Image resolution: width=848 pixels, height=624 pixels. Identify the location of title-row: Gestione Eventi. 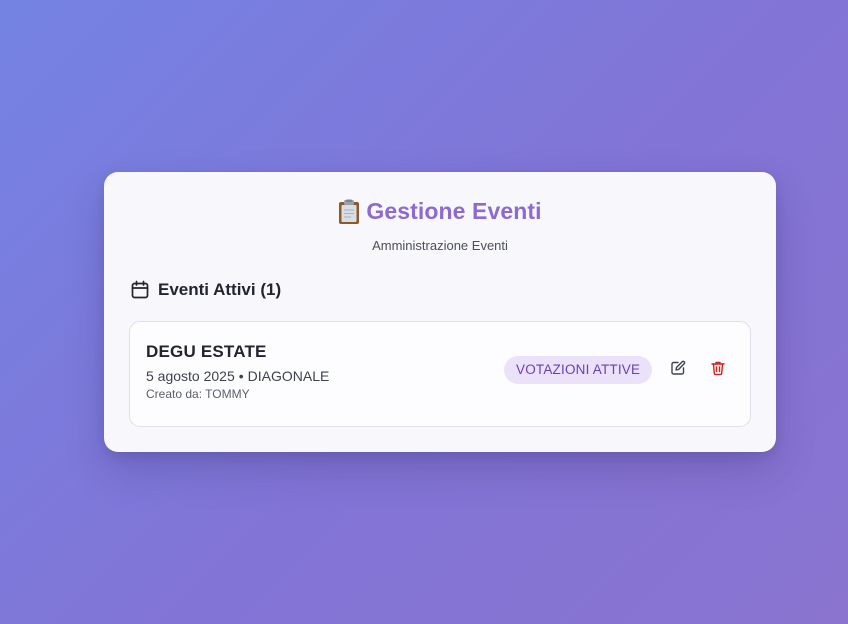
(440, 211).